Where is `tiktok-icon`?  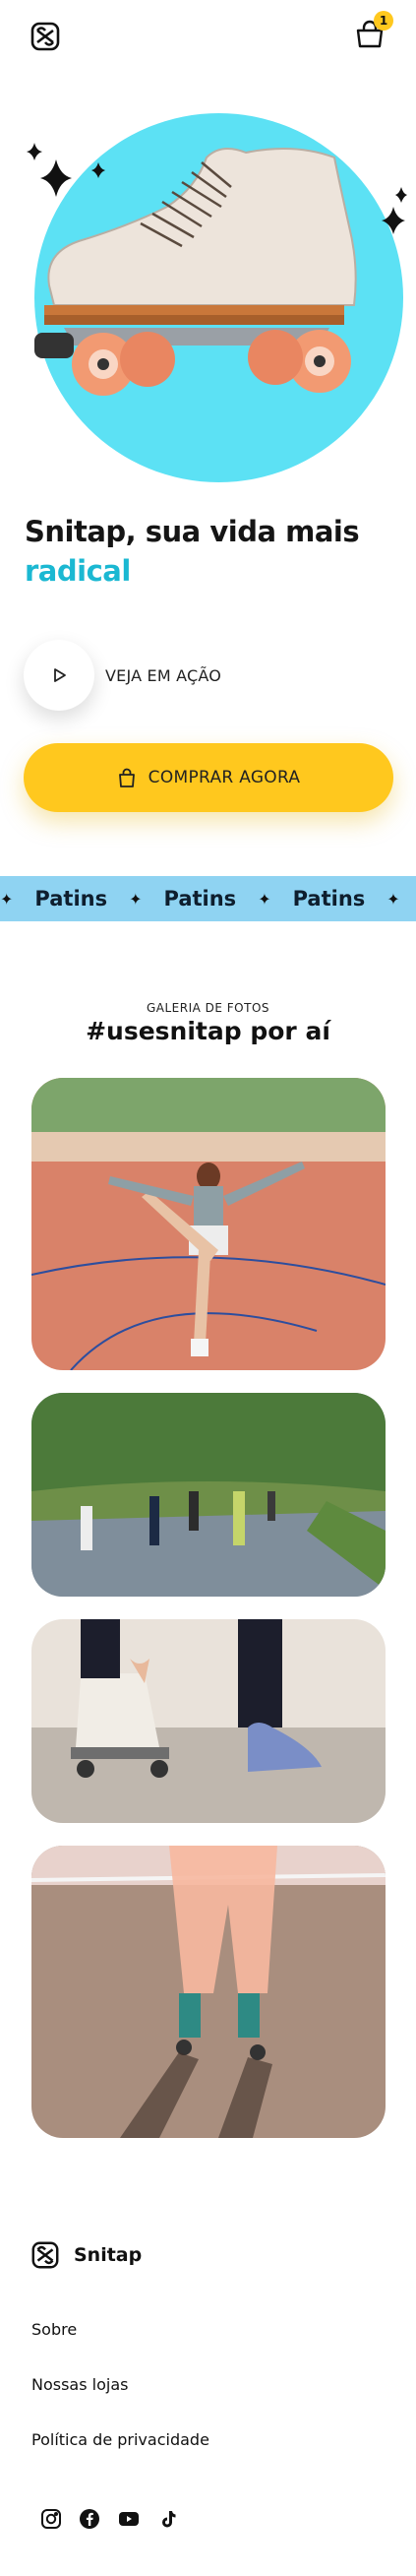
tiktok-icon is located at coordinates (168, 2519).